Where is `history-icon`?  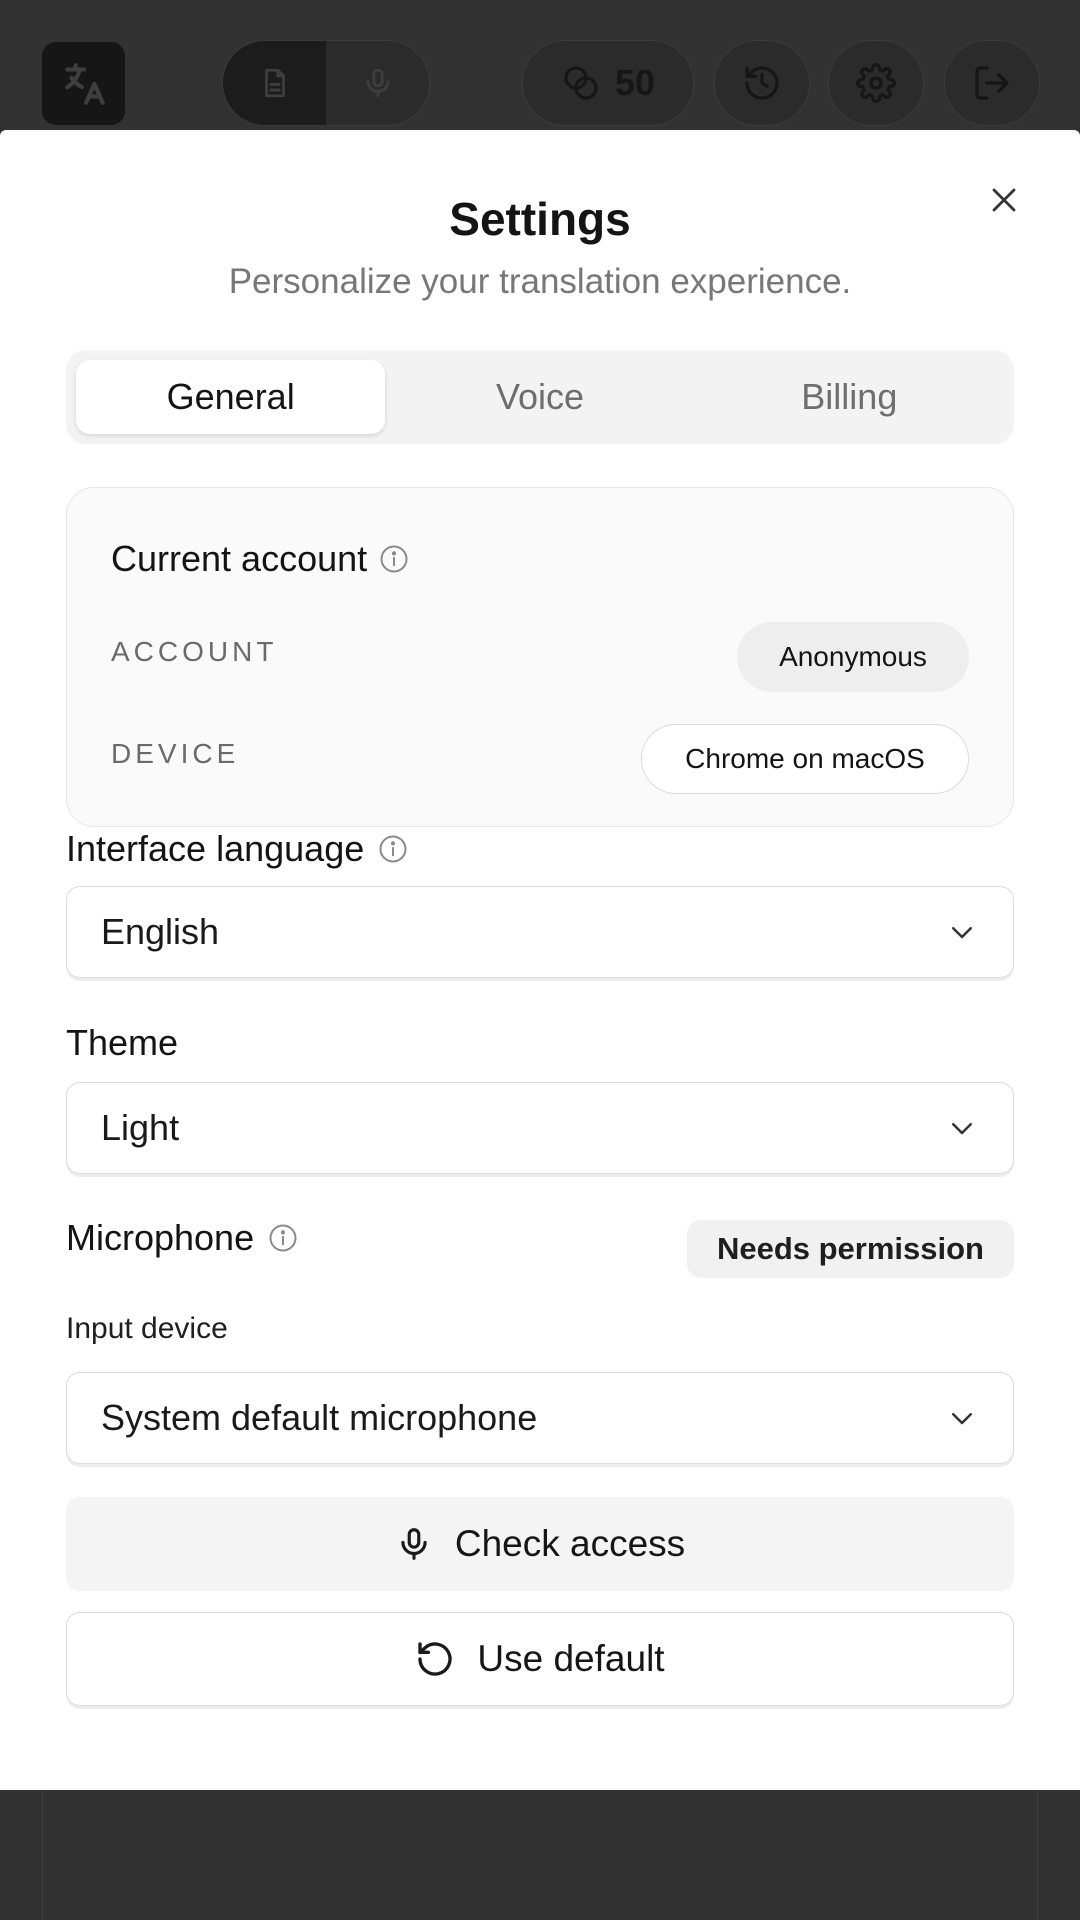 history-icon is located at coordinates (762, 83).